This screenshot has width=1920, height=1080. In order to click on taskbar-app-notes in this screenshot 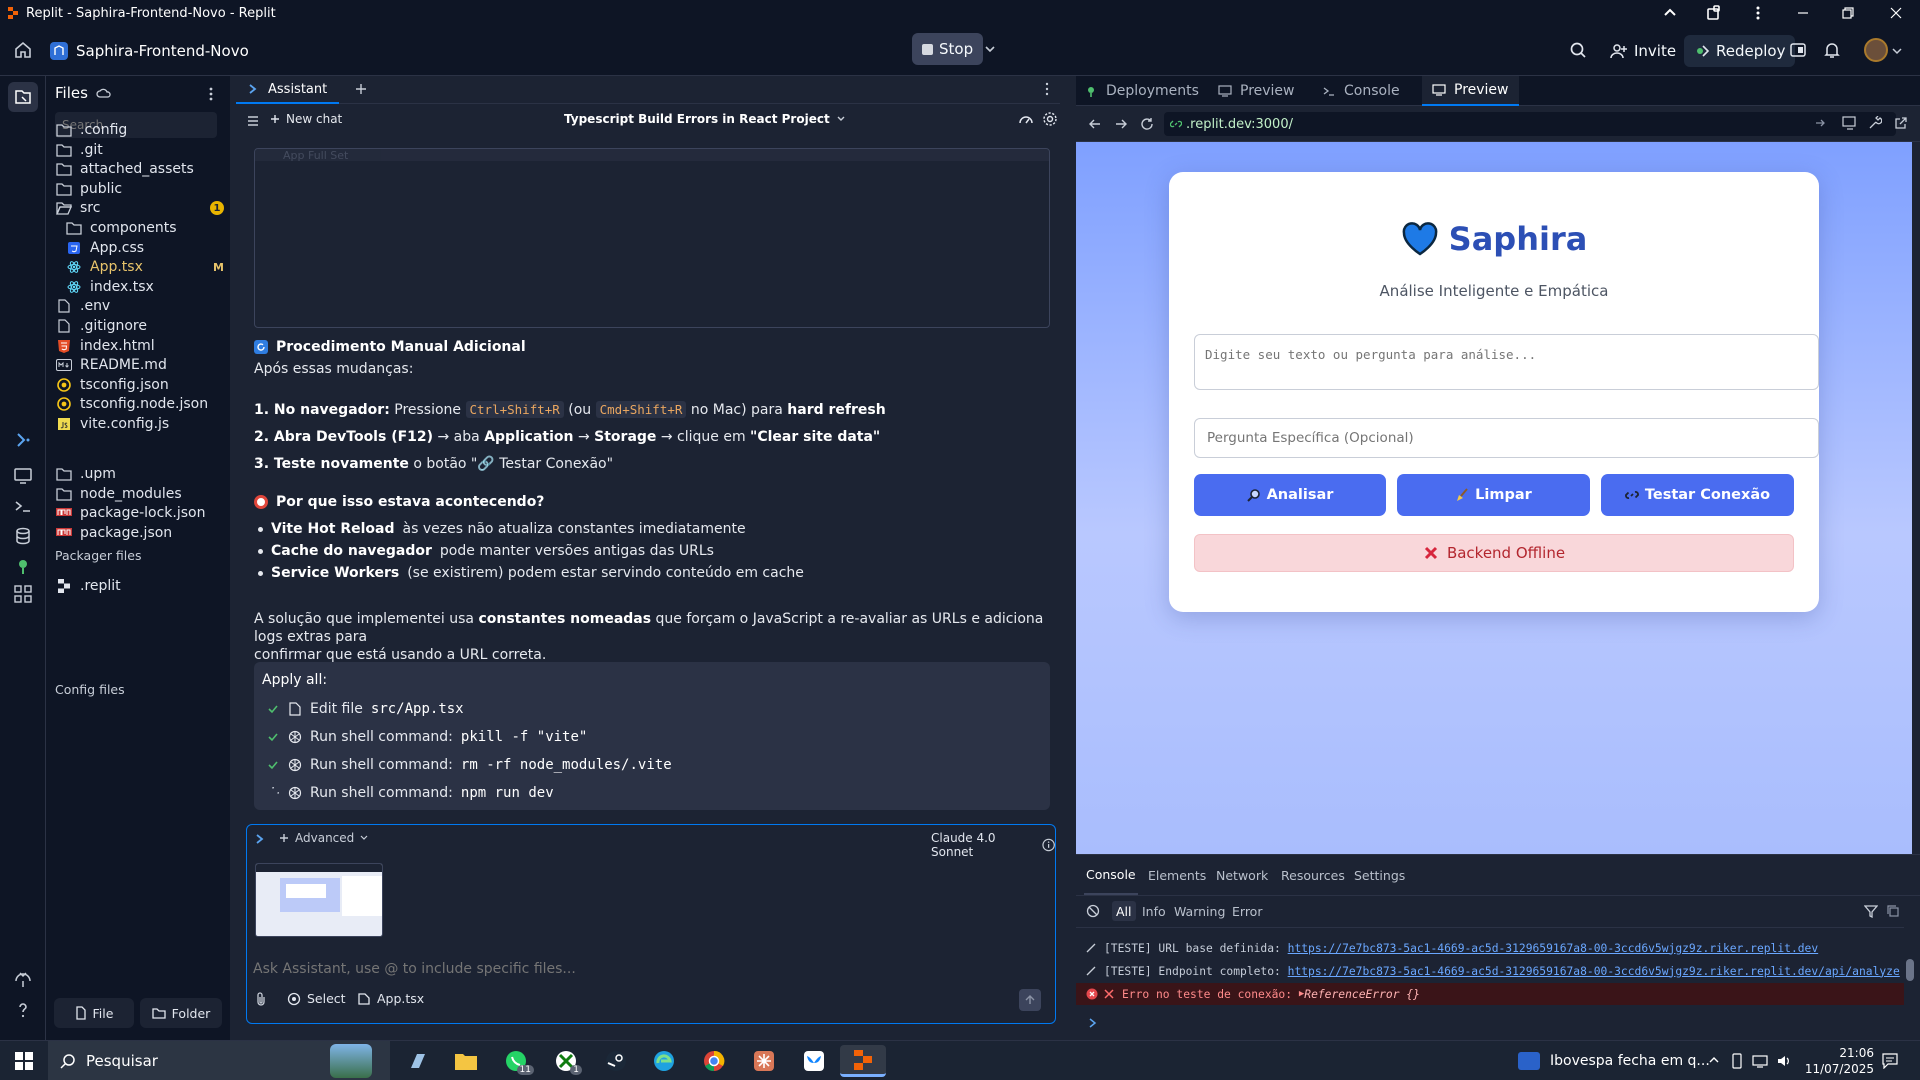, I will do `click(418, 1061)`.